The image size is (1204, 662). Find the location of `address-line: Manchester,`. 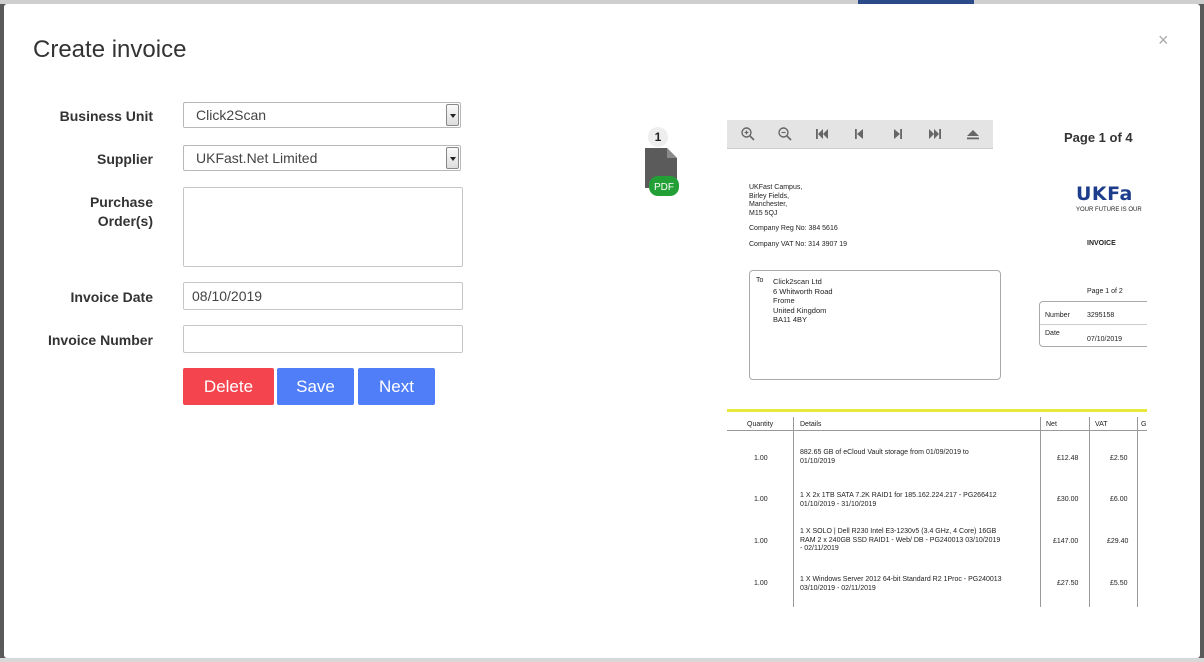

address-line: Manchester, is located at coordinates (768, 204).